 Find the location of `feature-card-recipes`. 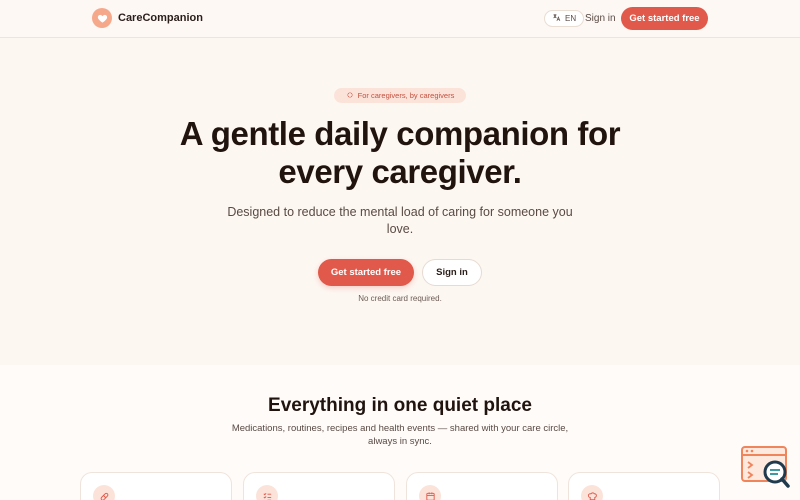

feature-card-recipes is located at coordinates (644, 486).